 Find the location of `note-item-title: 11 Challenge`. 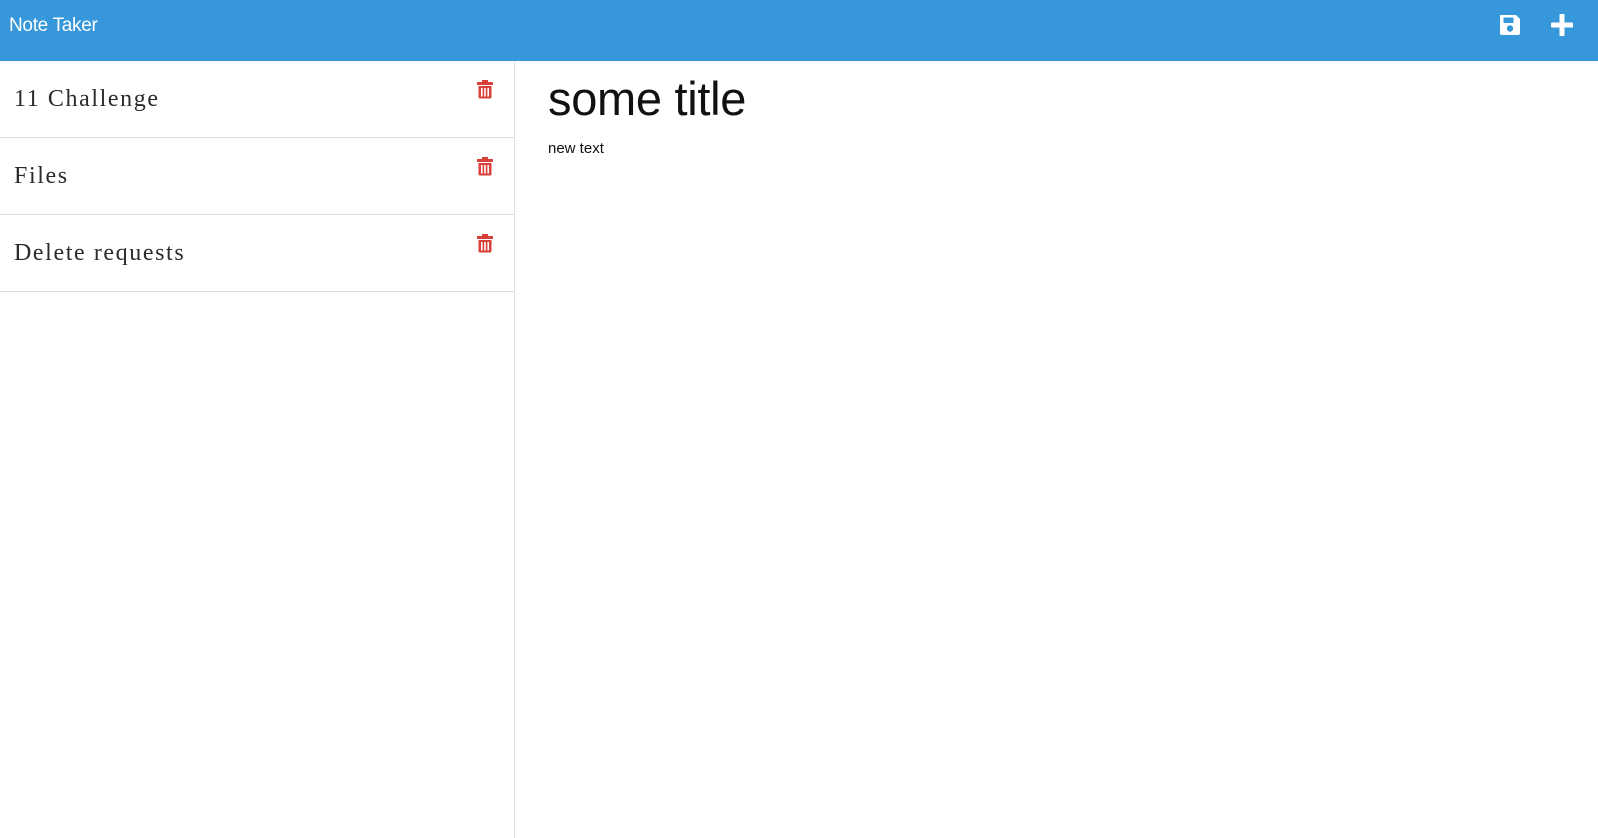

note-item-title: 11 Challenge is located at coordinates (87, 99).